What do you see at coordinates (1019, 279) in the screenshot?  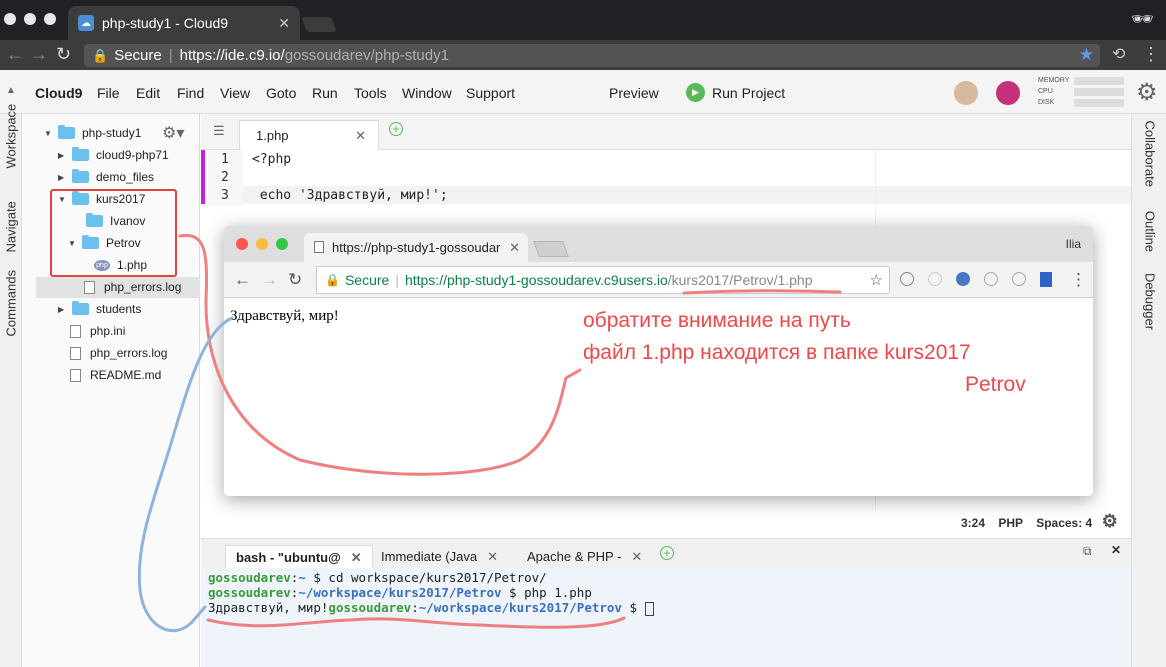 I see `history-extension-icon` at bounding box center [1019, 279].